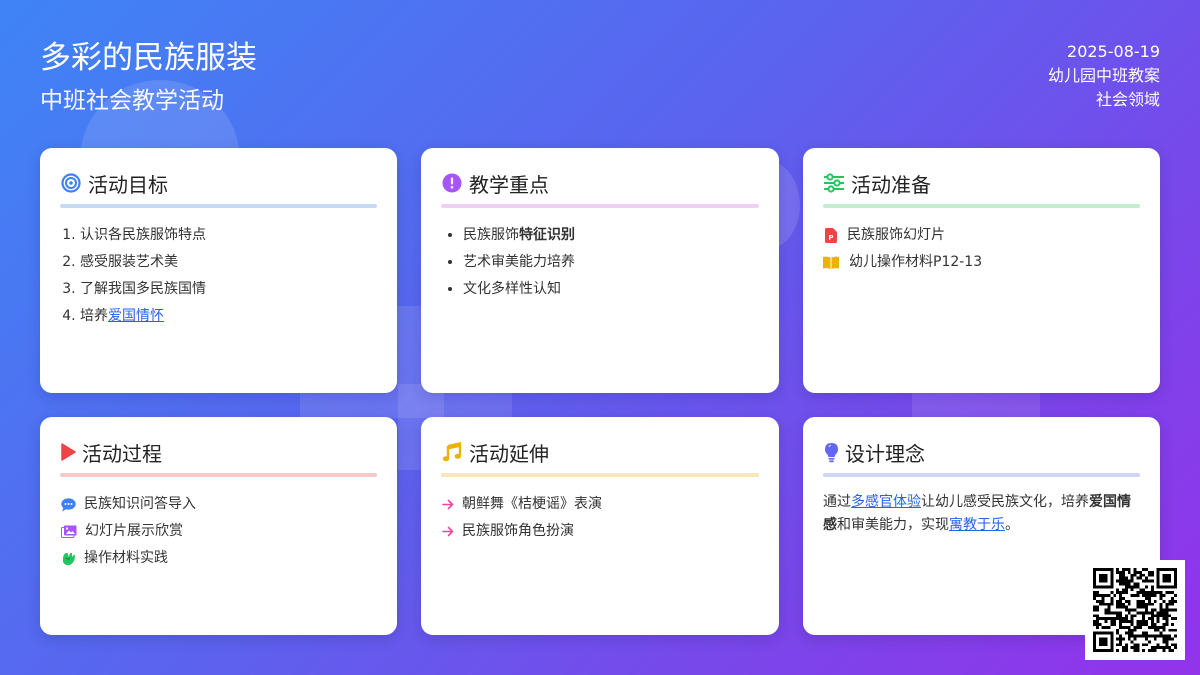  I want to click on class-label: 幼儿园中班教案, so click(1103, 75).